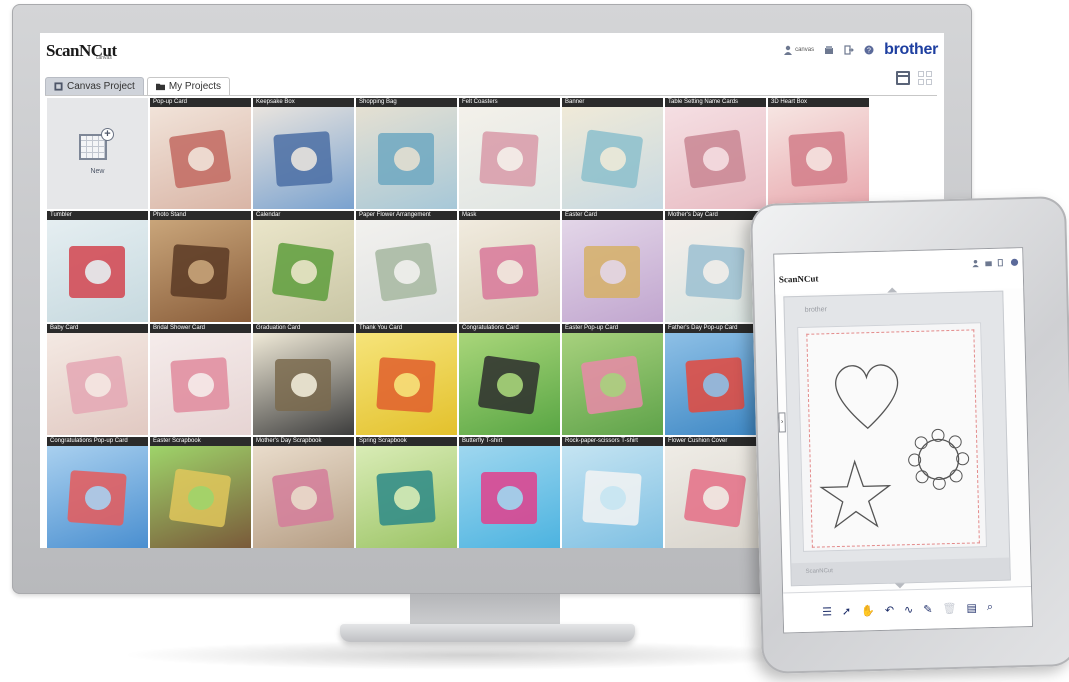  What do you see at coordinates (903, 78) in the screenshot?
I see `list-view-icon` at bounding box center [903, 78].